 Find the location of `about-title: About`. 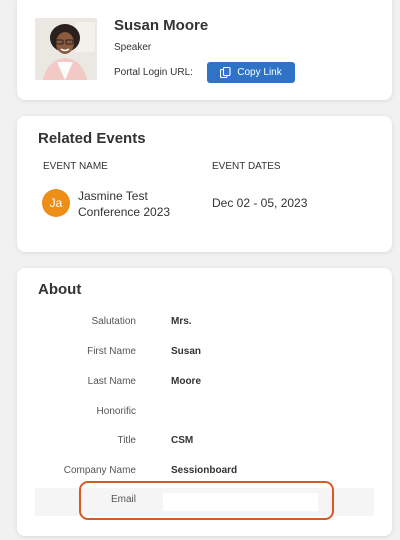

about-title: About is located at coordinates (60, 289).